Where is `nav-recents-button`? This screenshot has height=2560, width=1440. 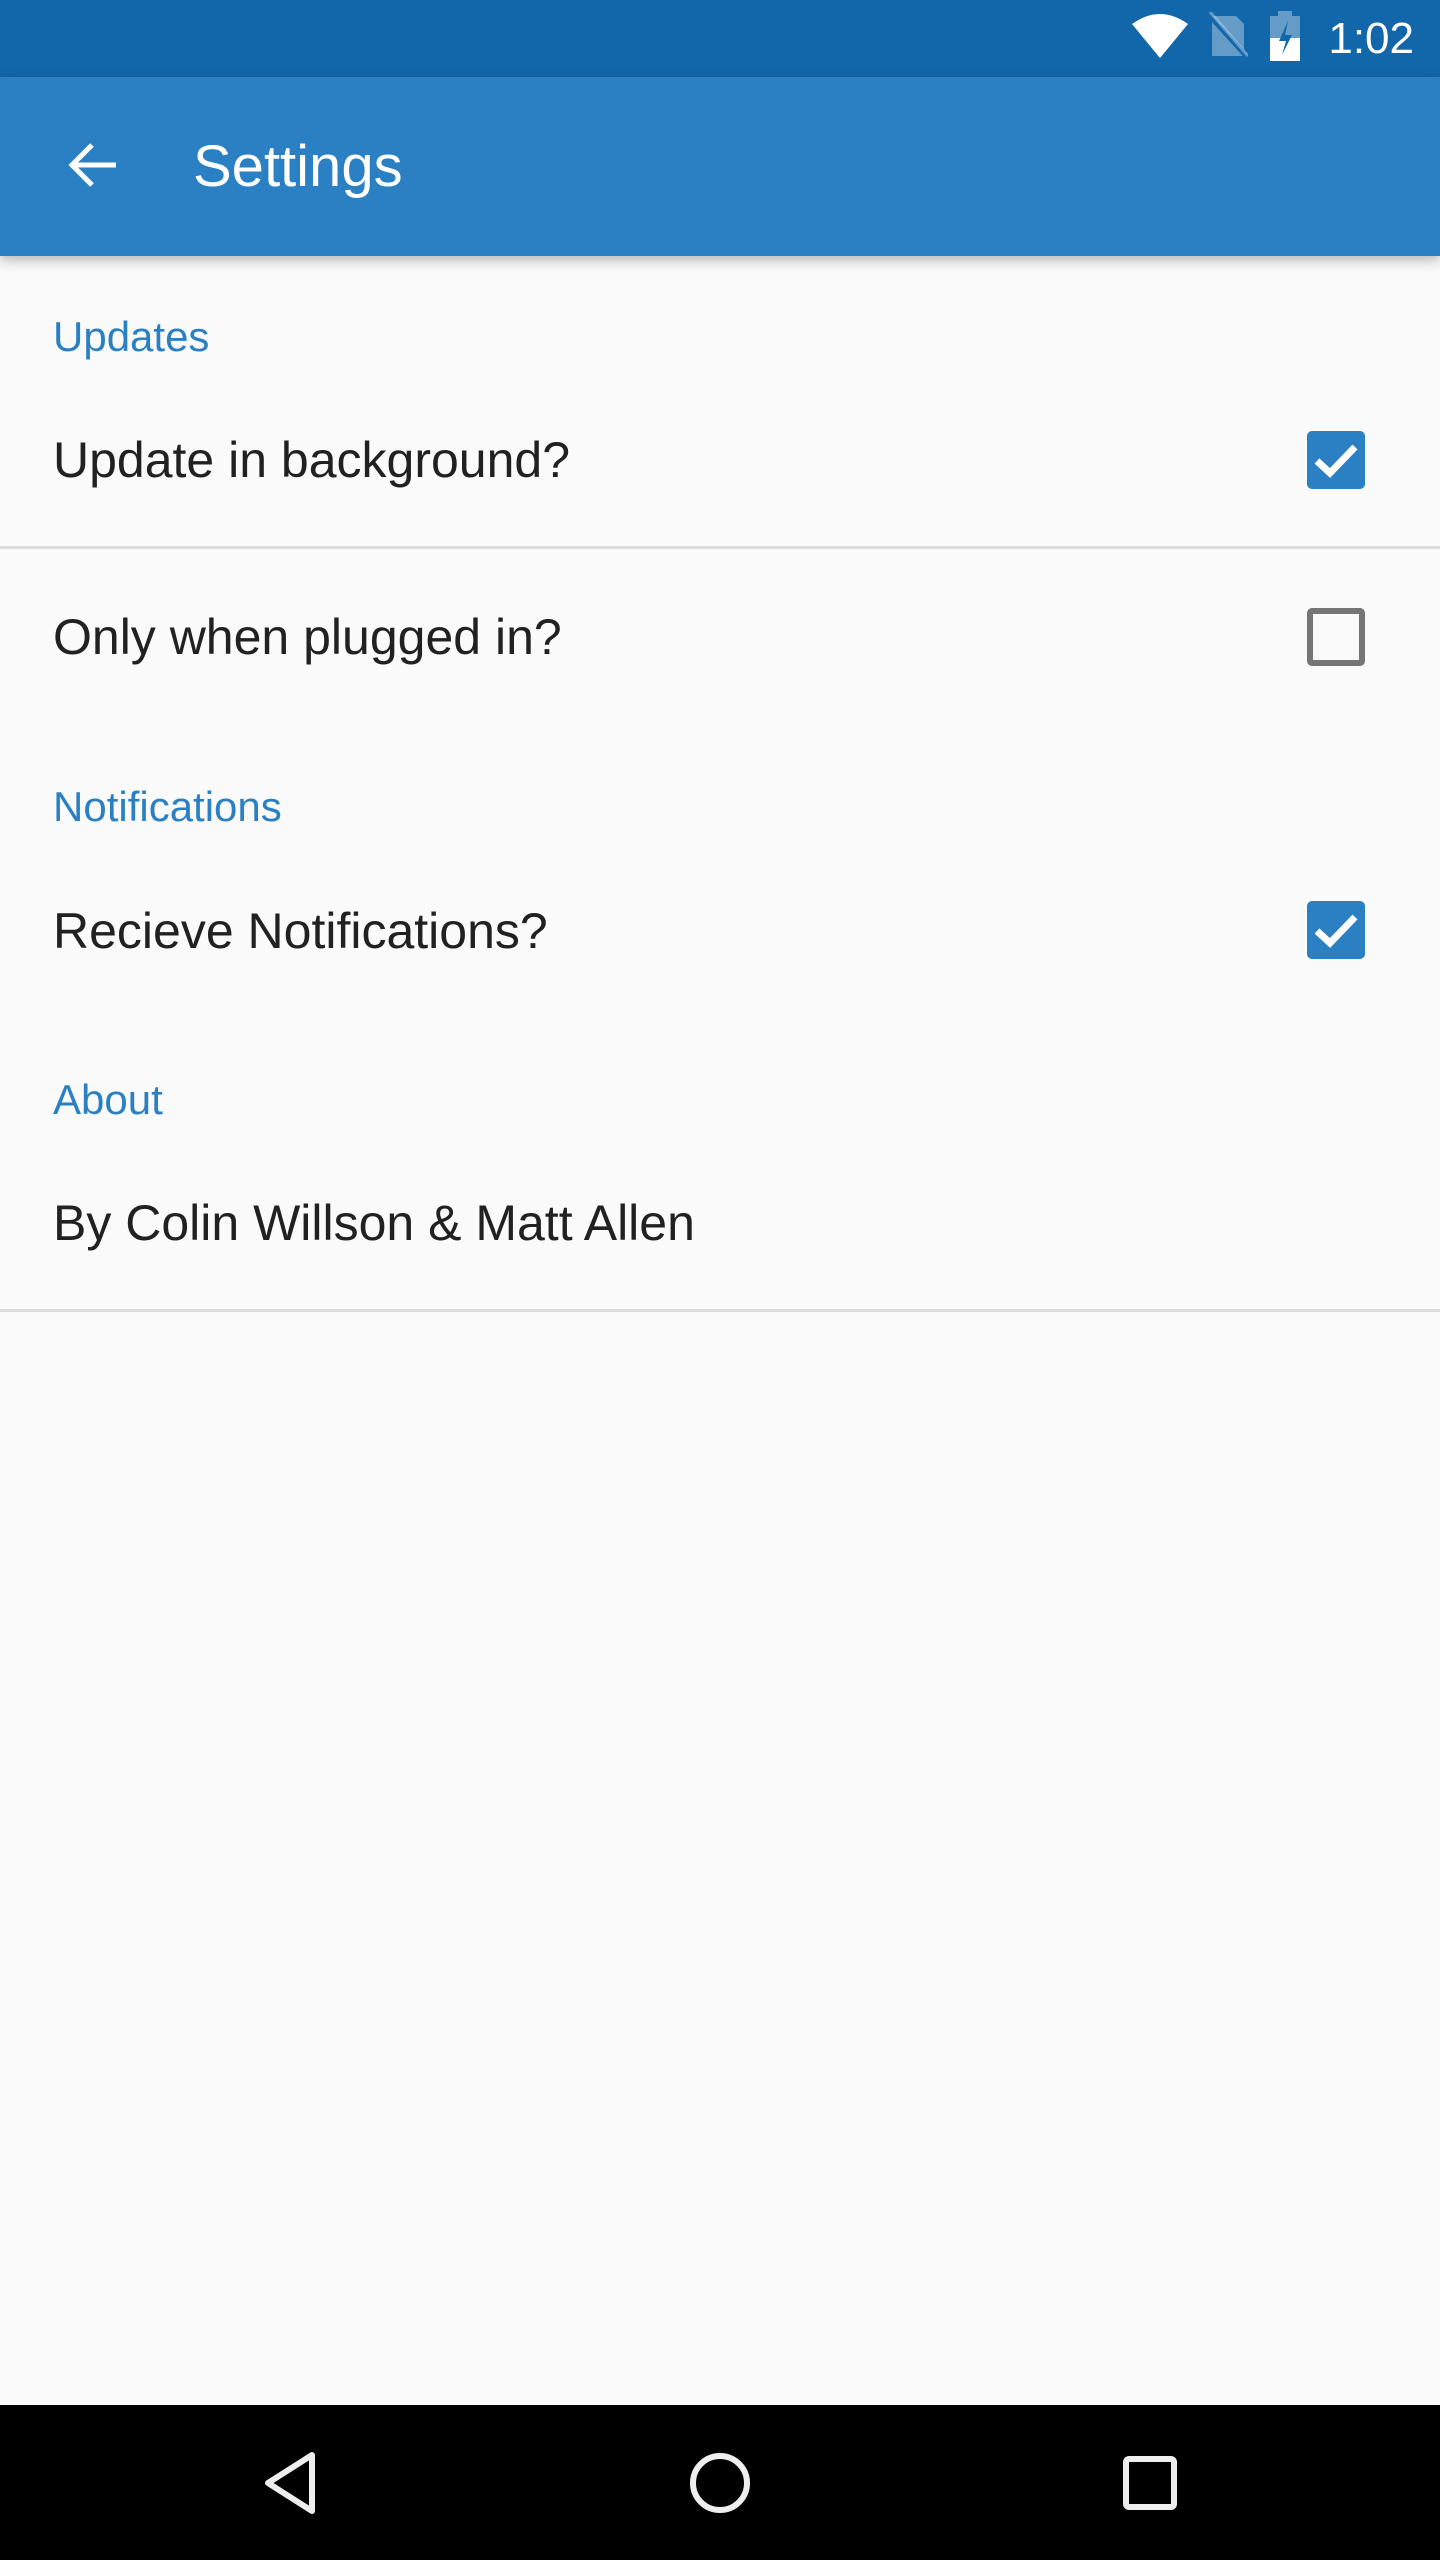 nav-recents-button is located at coordinates (1150, 2485).